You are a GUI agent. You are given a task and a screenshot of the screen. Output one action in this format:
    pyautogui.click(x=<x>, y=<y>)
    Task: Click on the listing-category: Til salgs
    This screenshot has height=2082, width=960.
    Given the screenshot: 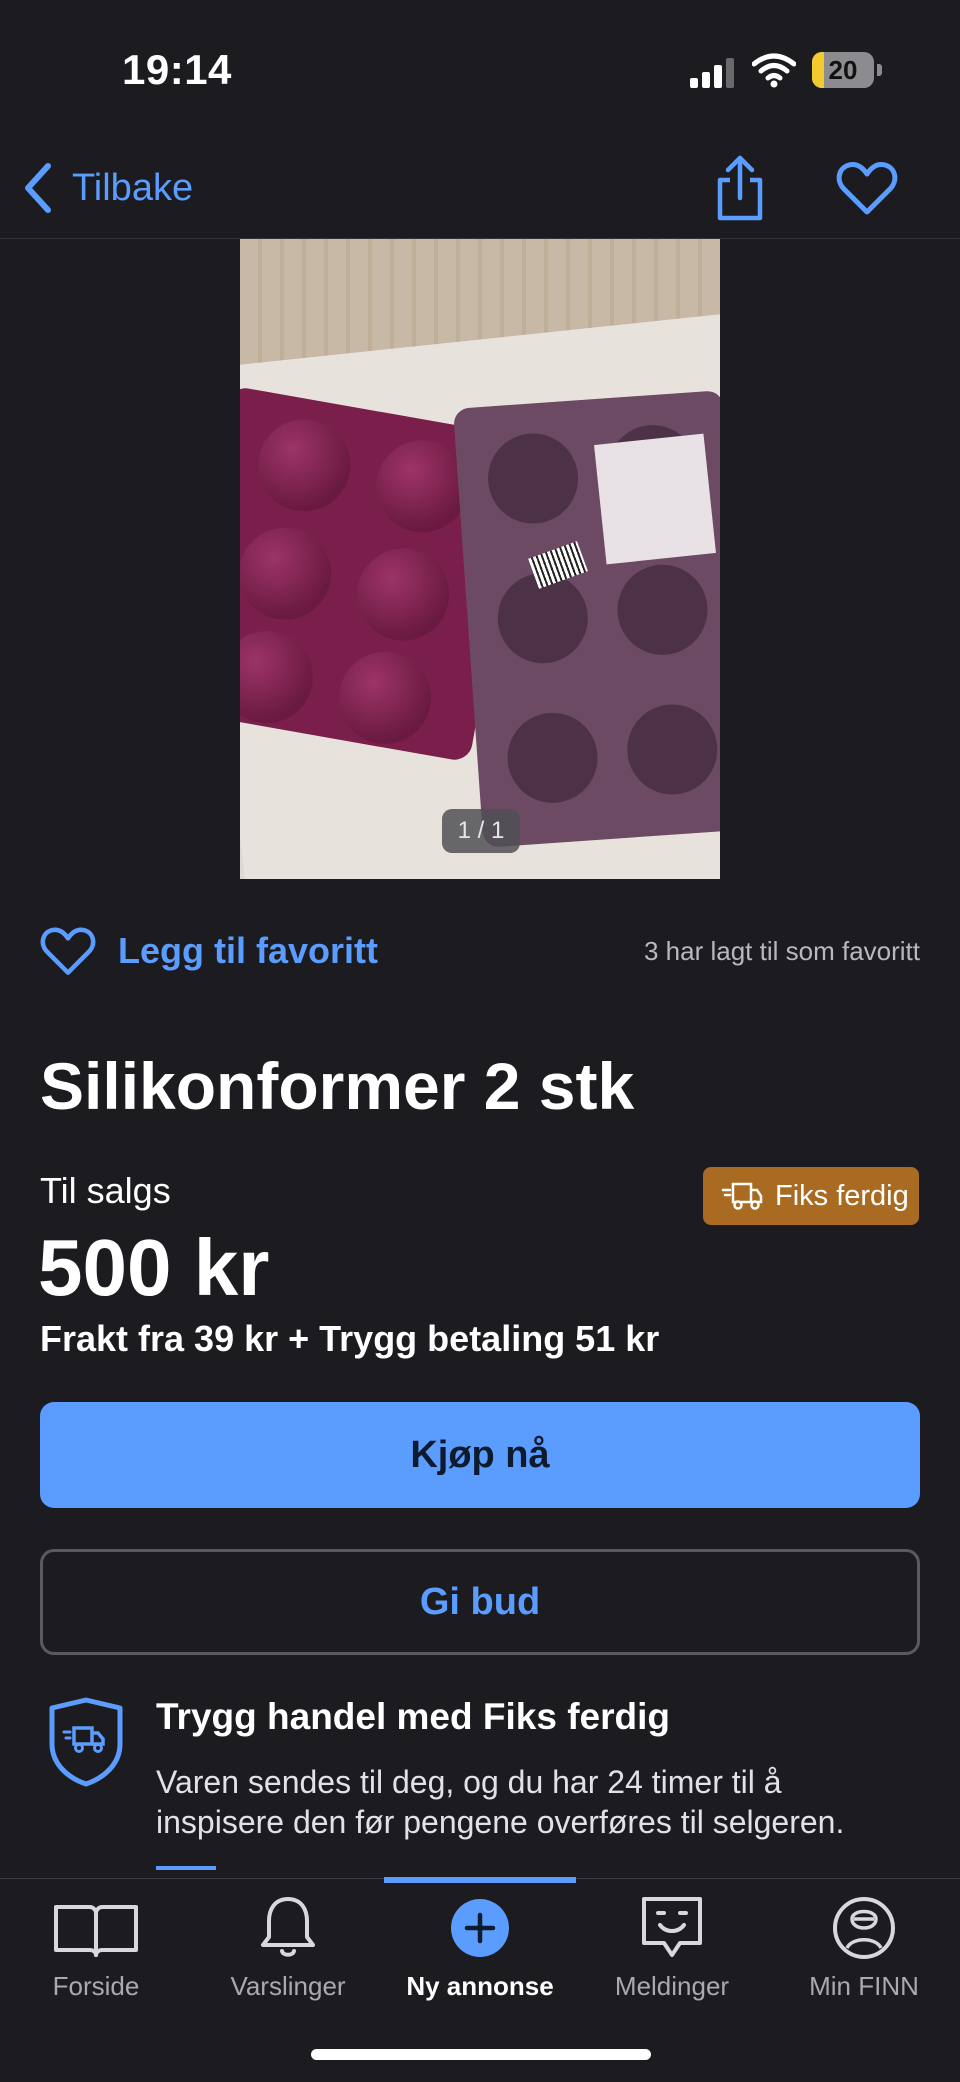 What is the action you would take?
    pyautogui.click(x=105, y=1190)
    